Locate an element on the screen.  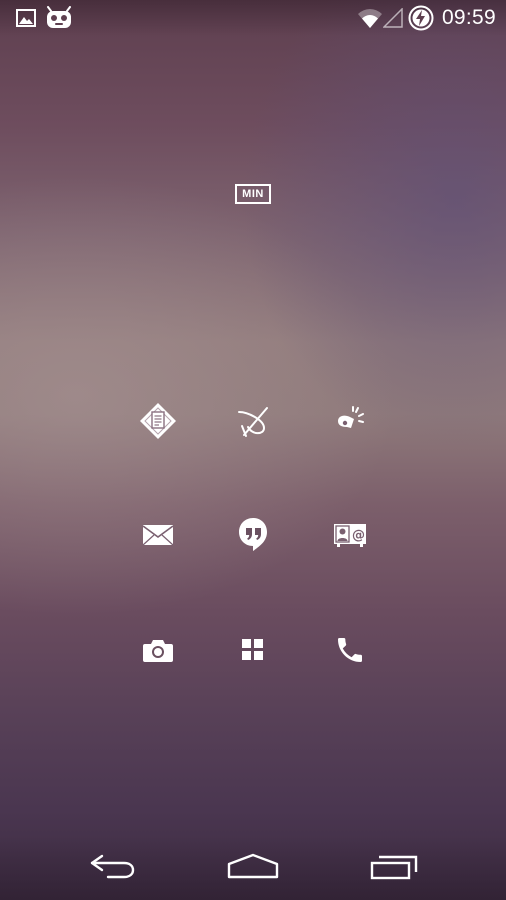
cell-signal-icon is located at coordinates (393, 18).